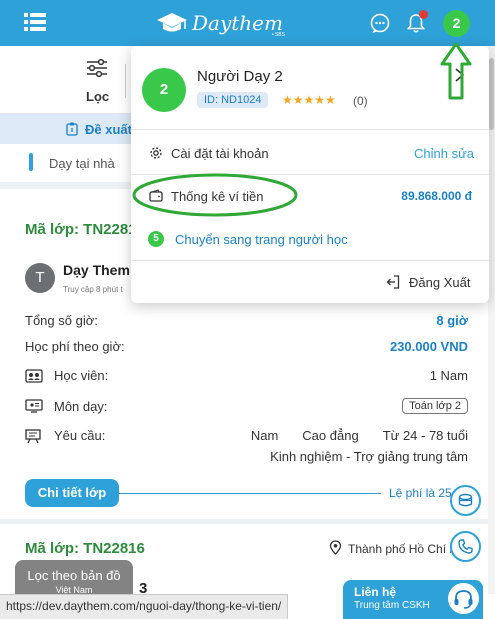  What do you see at coordinates (448, 375) in the screenshot?
I see `student-value: 1 Nam` at bounding box center [448, 375].